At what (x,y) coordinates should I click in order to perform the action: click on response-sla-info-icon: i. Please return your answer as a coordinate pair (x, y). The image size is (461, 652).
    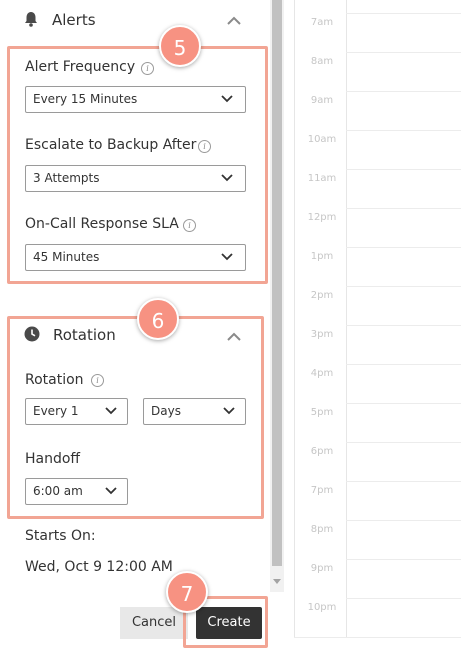
    Looking at the image, I should click on (189, 225).